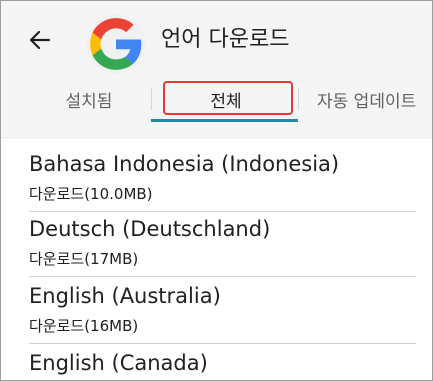  What do you see at coordinates (84, 259) in the screenshot?
I see `download-status: 다운로드(17MB)` at bounding box center [84, 259].